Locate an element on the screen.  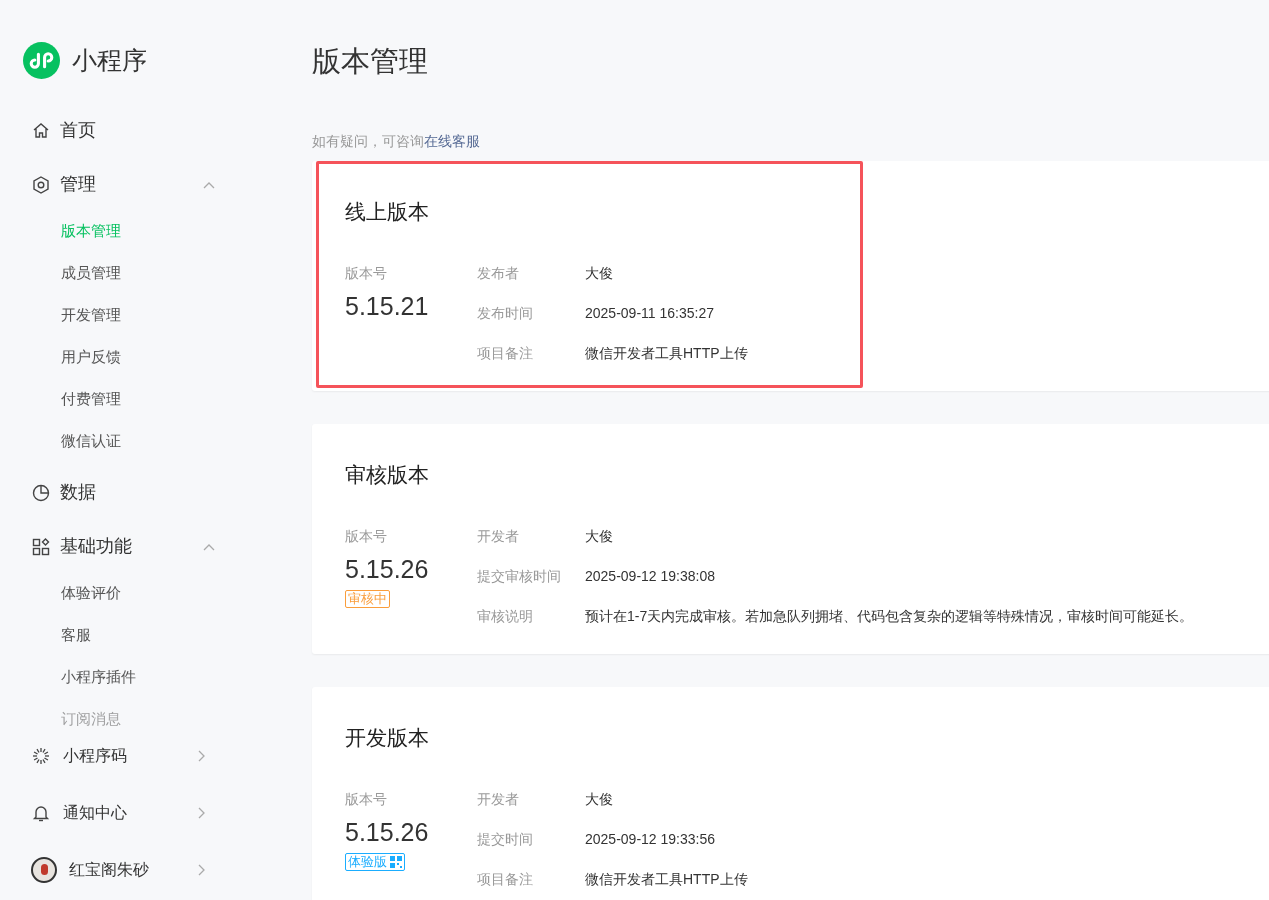
home-icon is located at coordinates (41, 130).